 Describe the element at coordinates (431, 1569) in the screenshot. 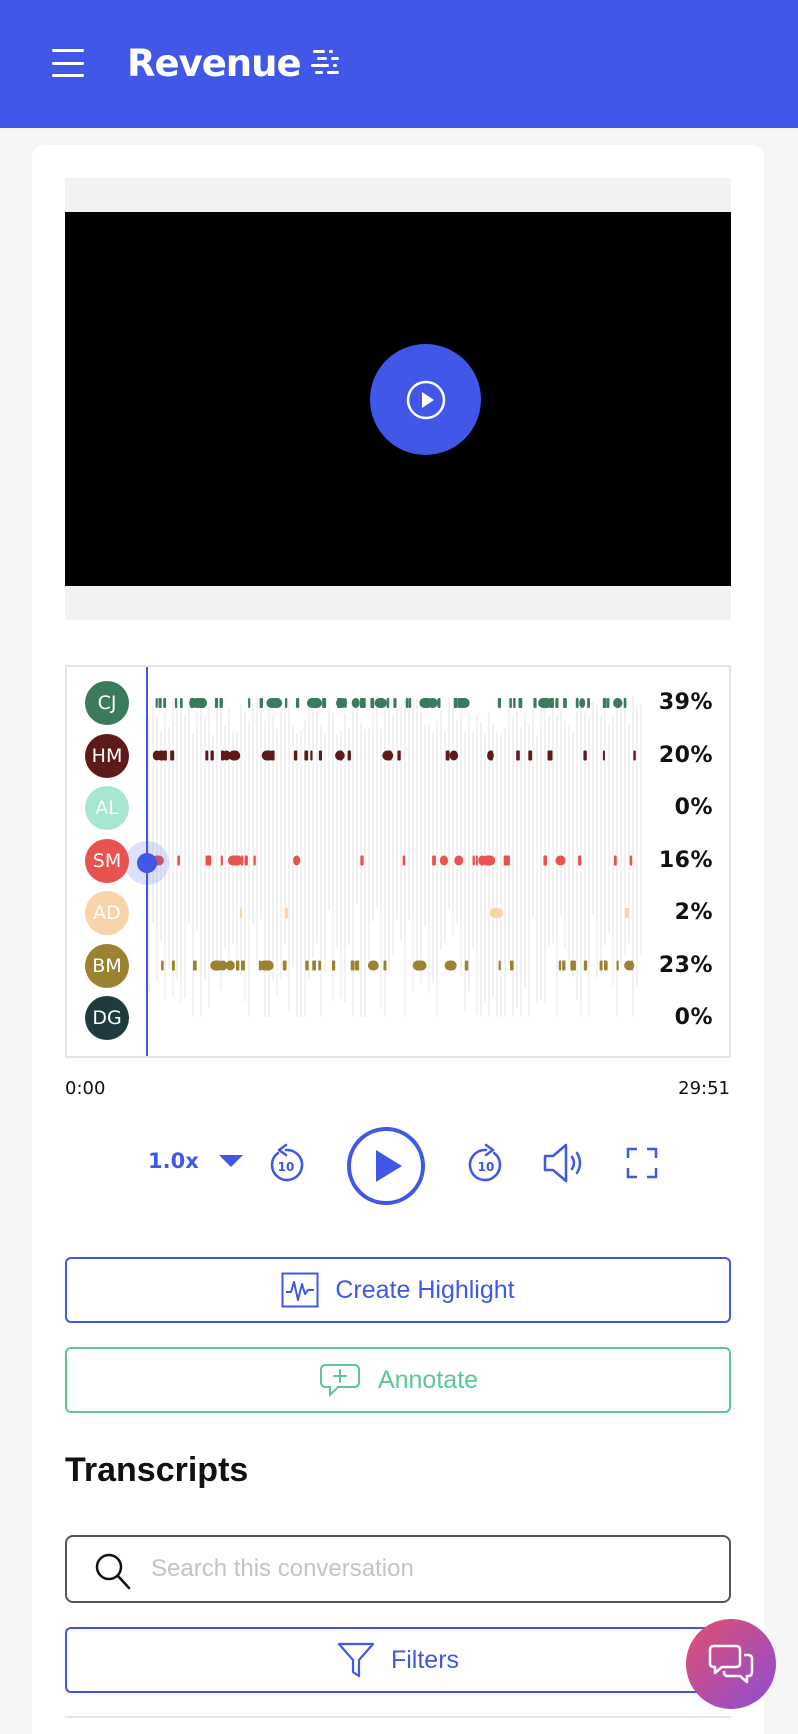

I see `search-input` at that location.